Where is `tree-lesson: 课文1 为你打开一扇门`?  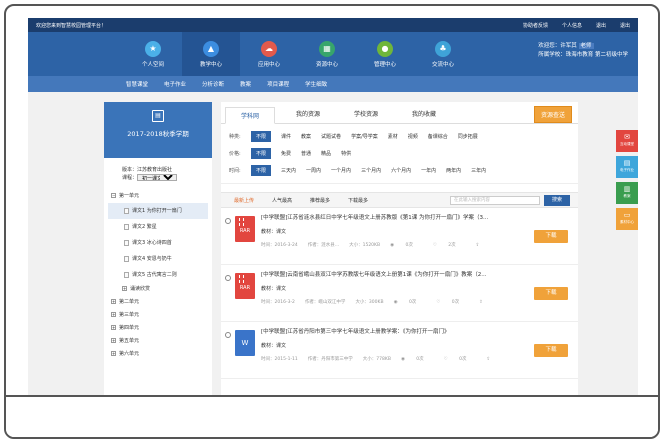
tree-lesson: 课文1 为你打开一扇门 is located at coordinates (158, 211).